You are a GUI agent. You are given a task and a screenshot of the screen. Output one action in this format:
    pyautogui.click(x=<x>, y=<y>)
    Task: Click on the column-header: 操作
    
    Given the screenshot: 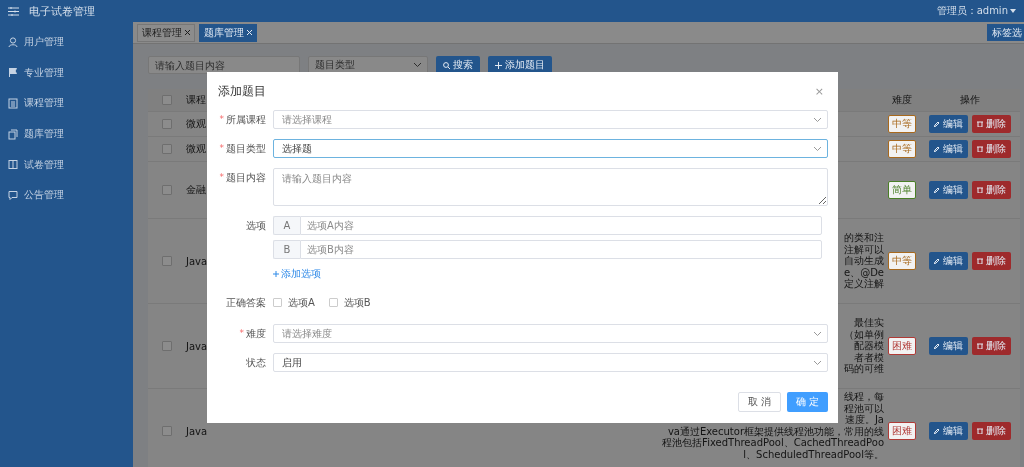 What is the action you would take?
    pyautogui.click(x=970, y=100)
    